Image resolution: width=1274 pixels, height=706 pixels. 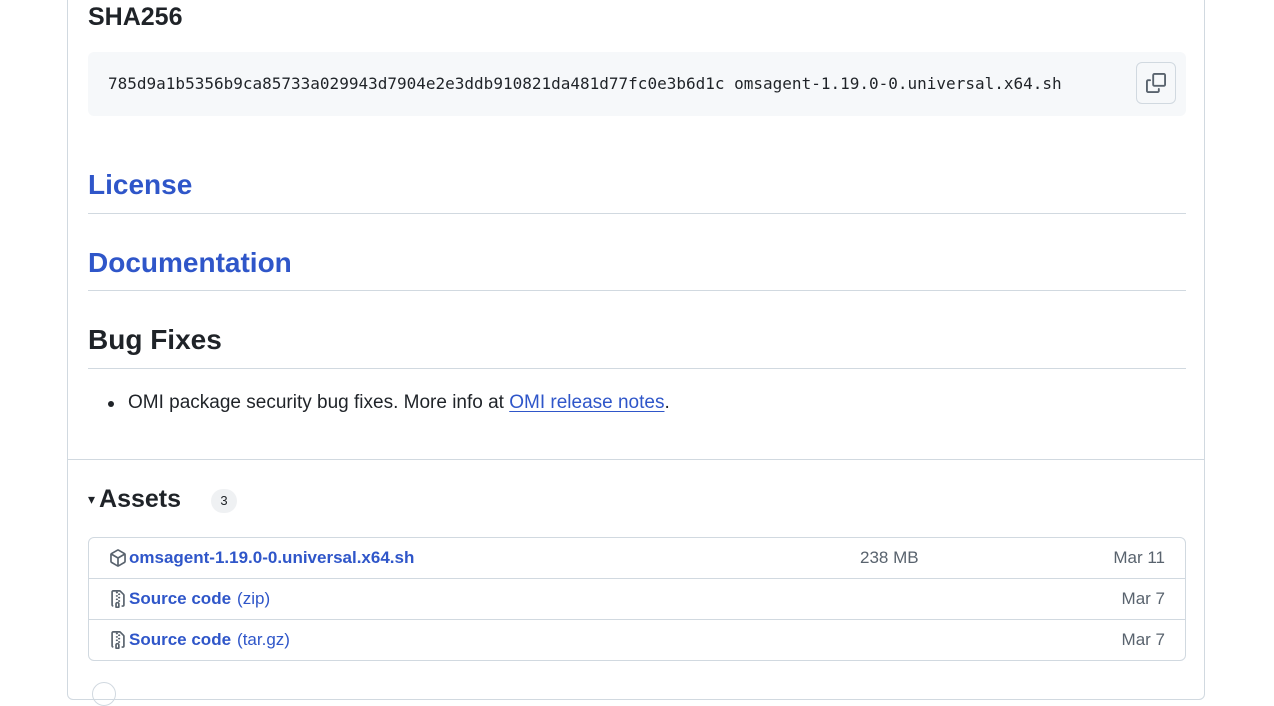 What do you see at coordinates (118, 558) in the screenshot?
I see `package-icon` at bounding box center [118, 558].